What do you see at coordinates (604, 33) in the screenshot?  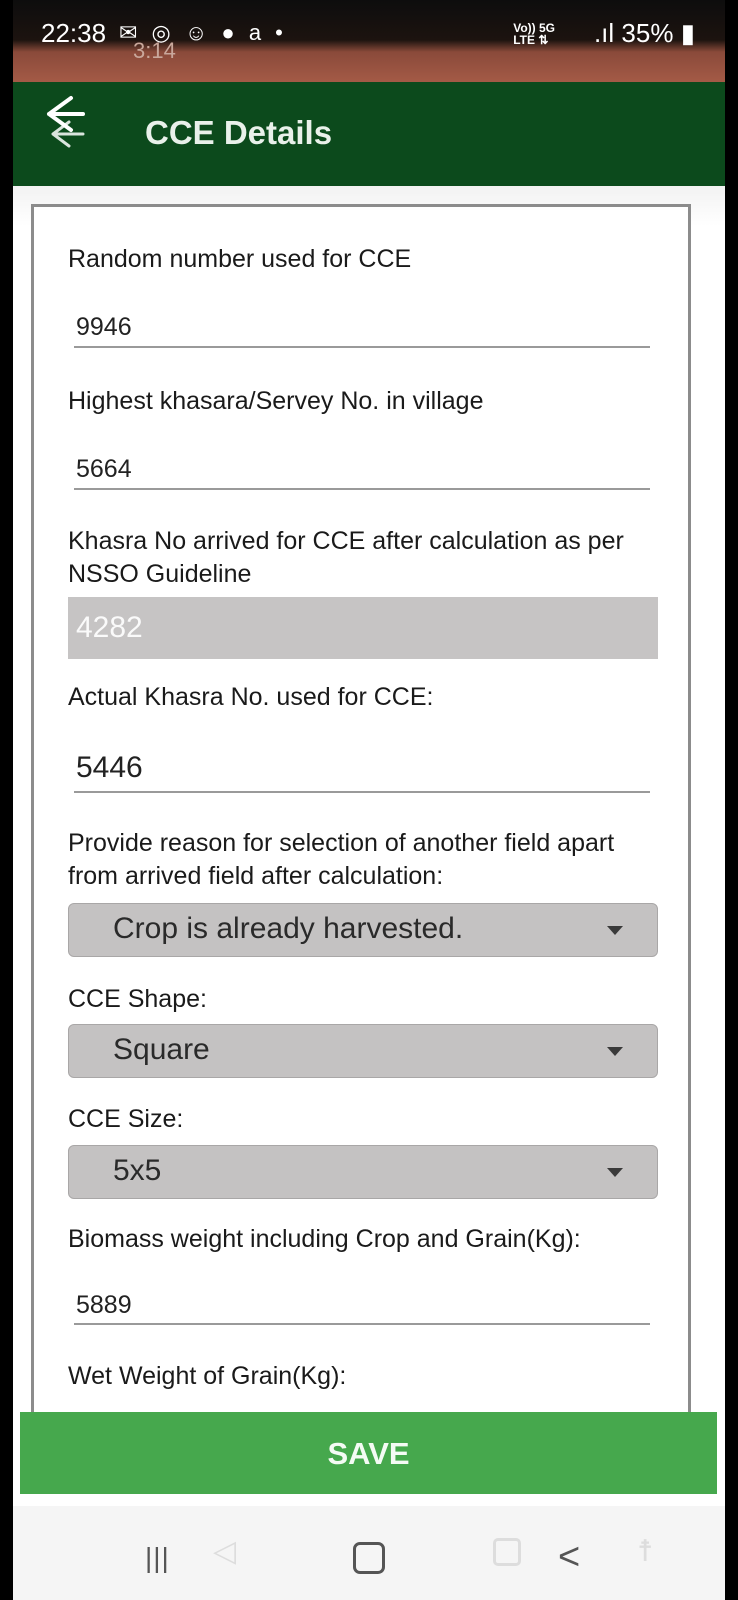 I see `signal-icon: .ıl` at bounding box center [604, 33].